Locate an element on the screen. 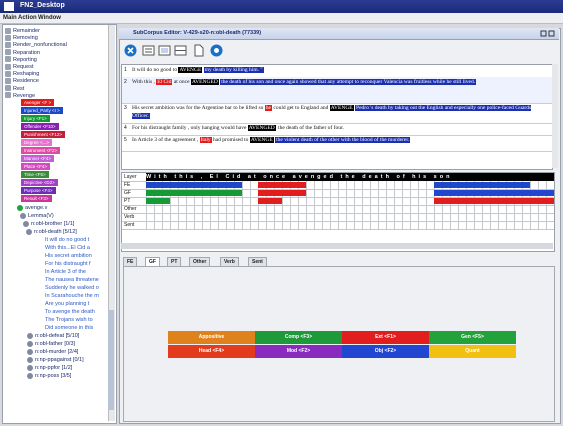 This screenshot has width=563, height=426. tree-node: Lemma(V) is located at coordinates (37, 216).